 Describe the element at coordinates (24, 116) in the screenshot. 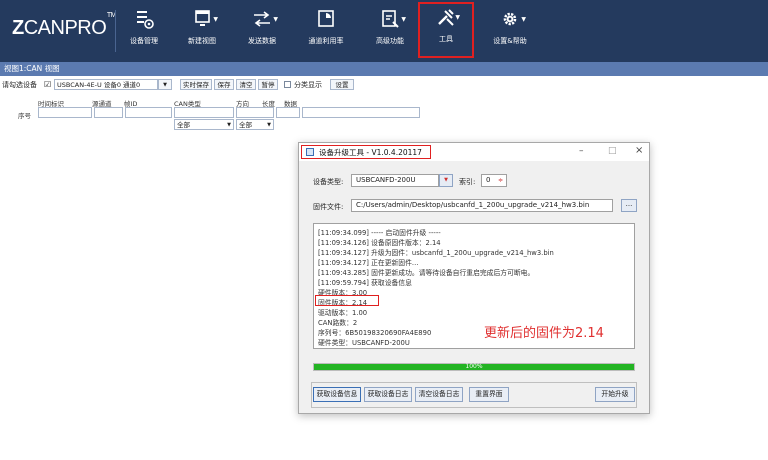

I see `row-number-header: 序号` at that location.